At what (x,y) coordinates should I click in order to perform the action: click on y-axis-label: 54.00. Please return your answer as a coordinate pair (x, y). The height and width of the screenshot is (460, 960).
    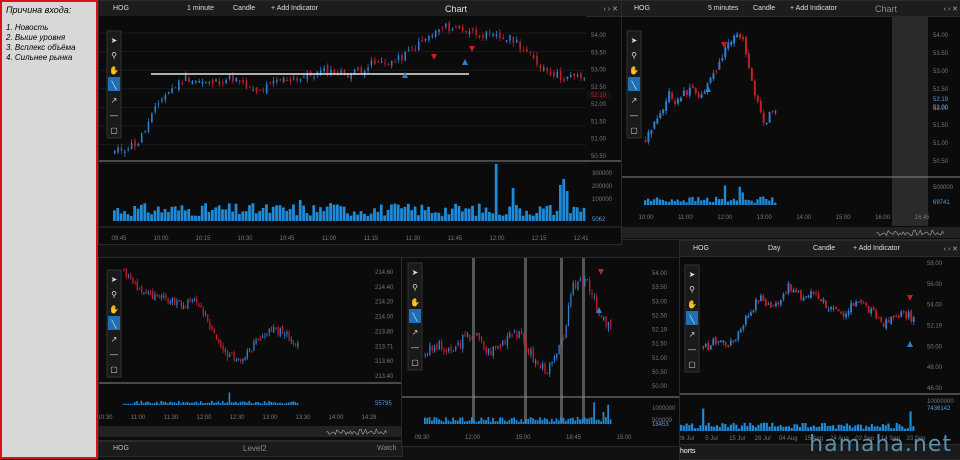
    Looking at the image, I should click on (660, 274).